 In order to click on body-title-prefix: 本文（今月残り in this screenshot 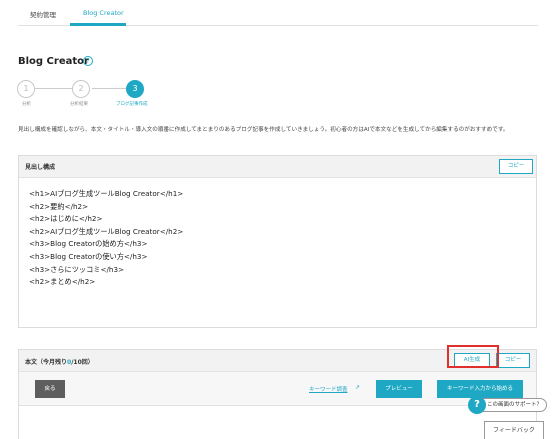, I will do `click(46, 362)`.